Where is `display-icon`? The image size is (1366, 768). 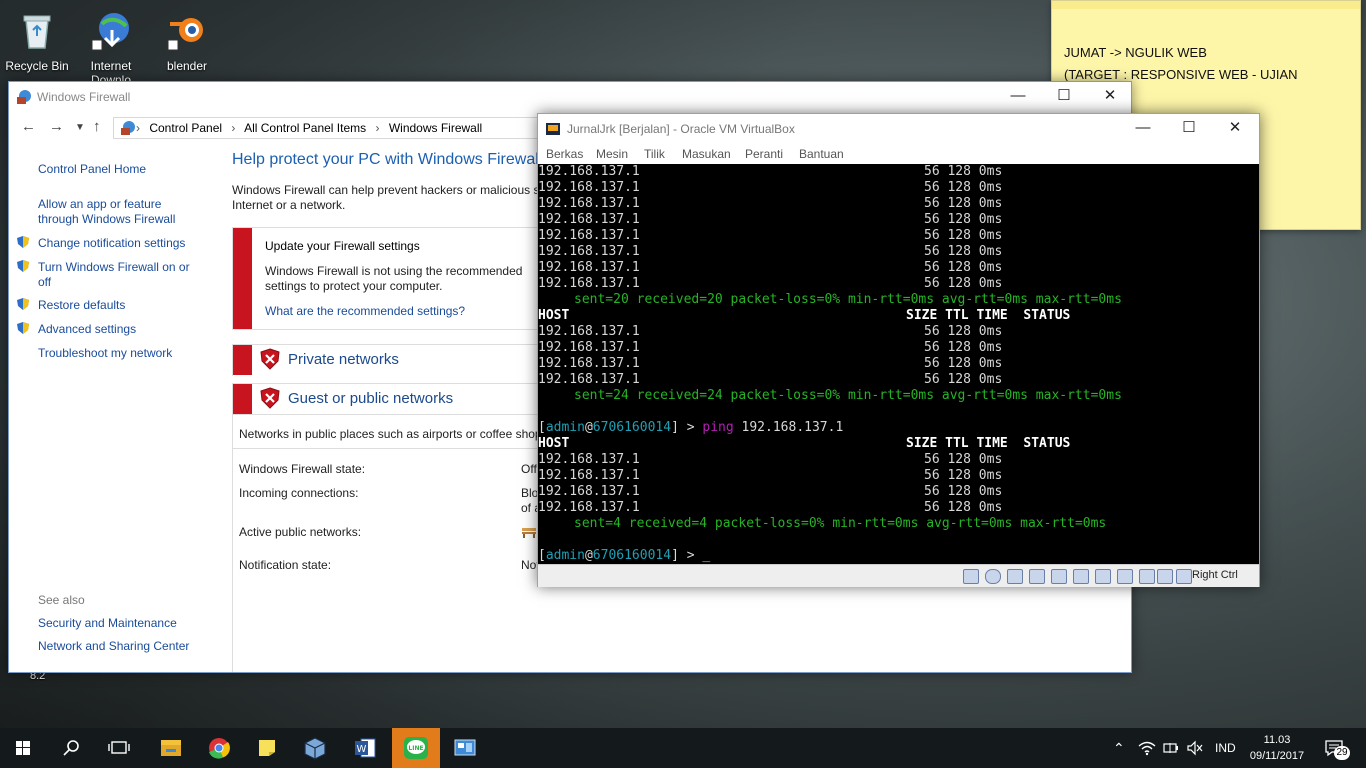
display-icon is located at coordinates (1103, 576).